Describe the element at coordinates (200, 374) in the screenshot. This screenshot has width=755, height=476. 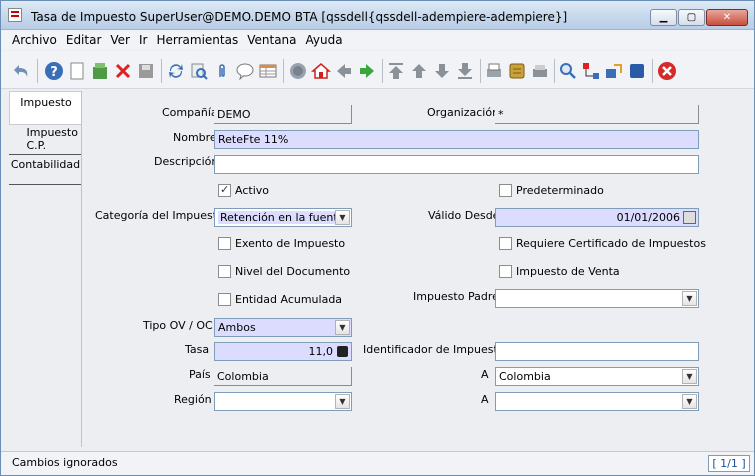
I see `country-label: País` at that location.